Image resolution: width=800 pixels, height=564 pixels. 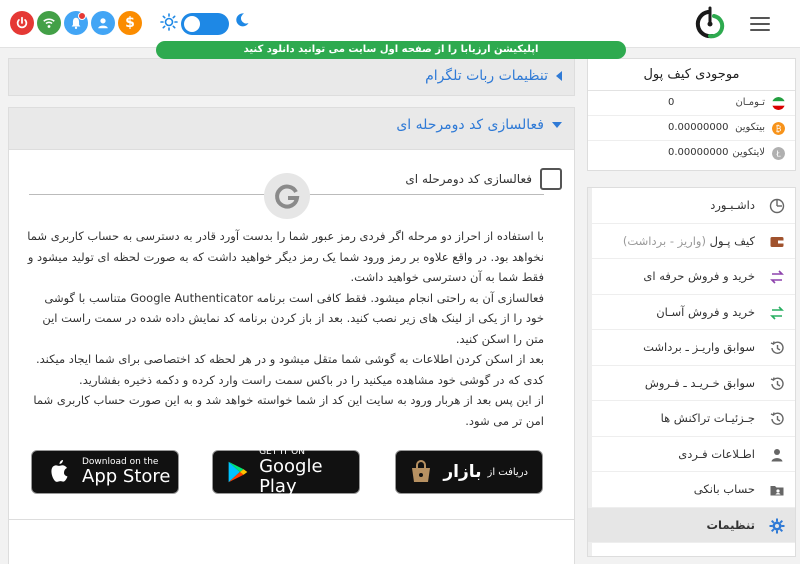 I want to click on googleplay-big-text: Google Play, so click(x=291, y=476).